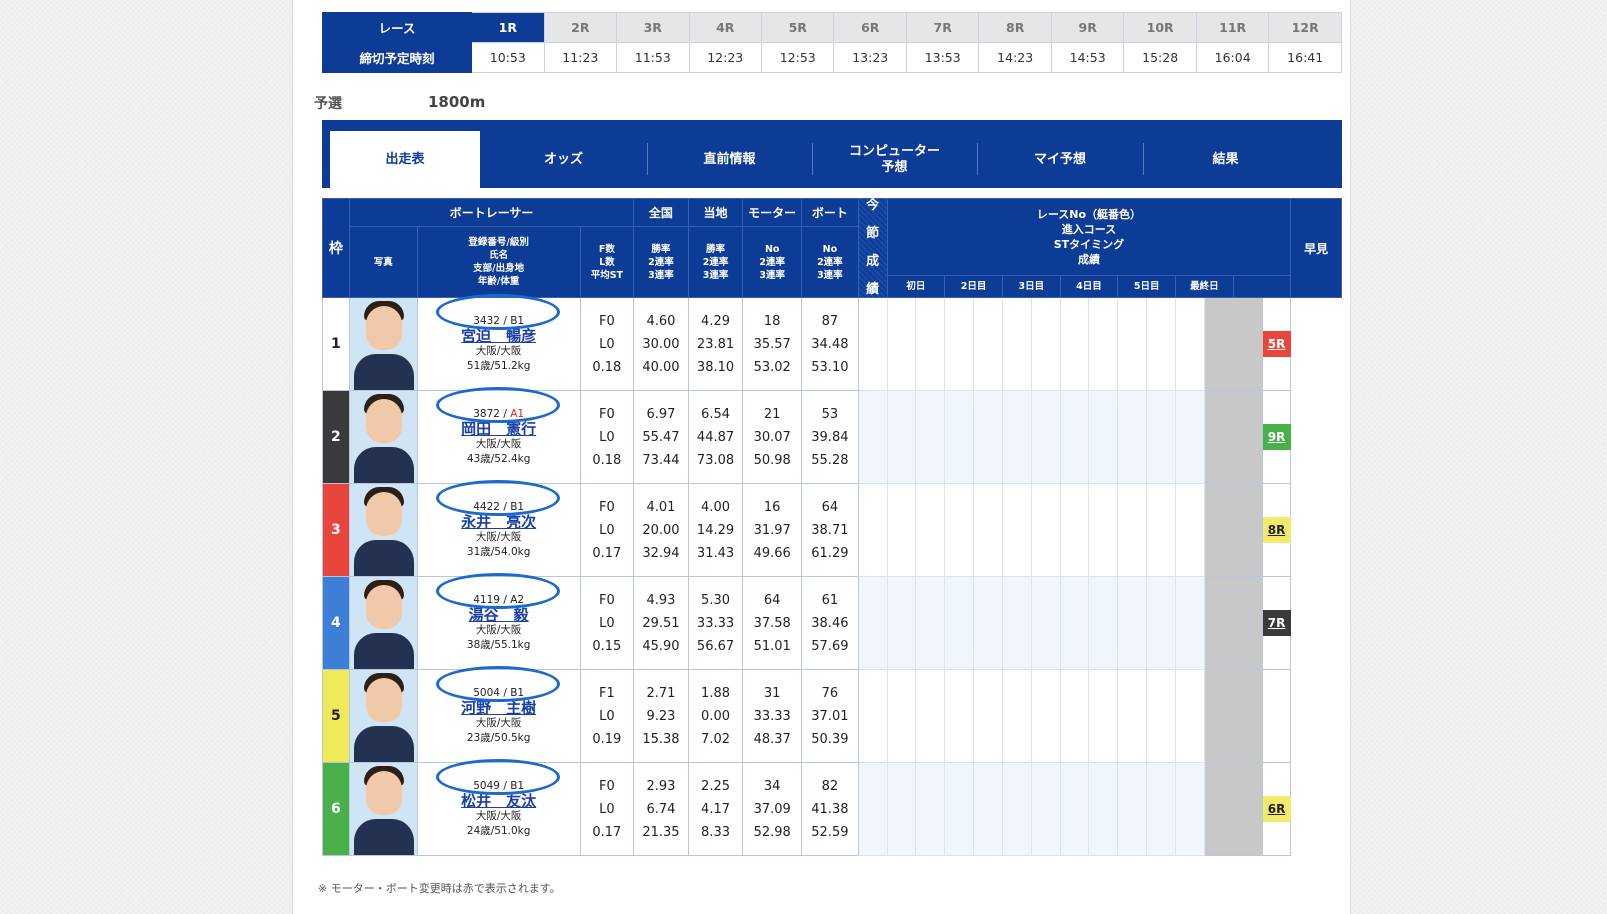 The width and height of the screenshot is (1607, 914). Describe the element at coordinates (1060, 159) in the screenshot. I see `tab-4: マイ予想` at that location.